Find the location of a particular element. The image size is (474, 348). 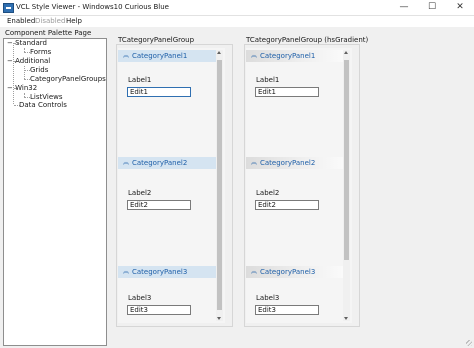

tree-item-categorypanelgroups: CategoryPanelGroups is located at coordinates (68, 79).